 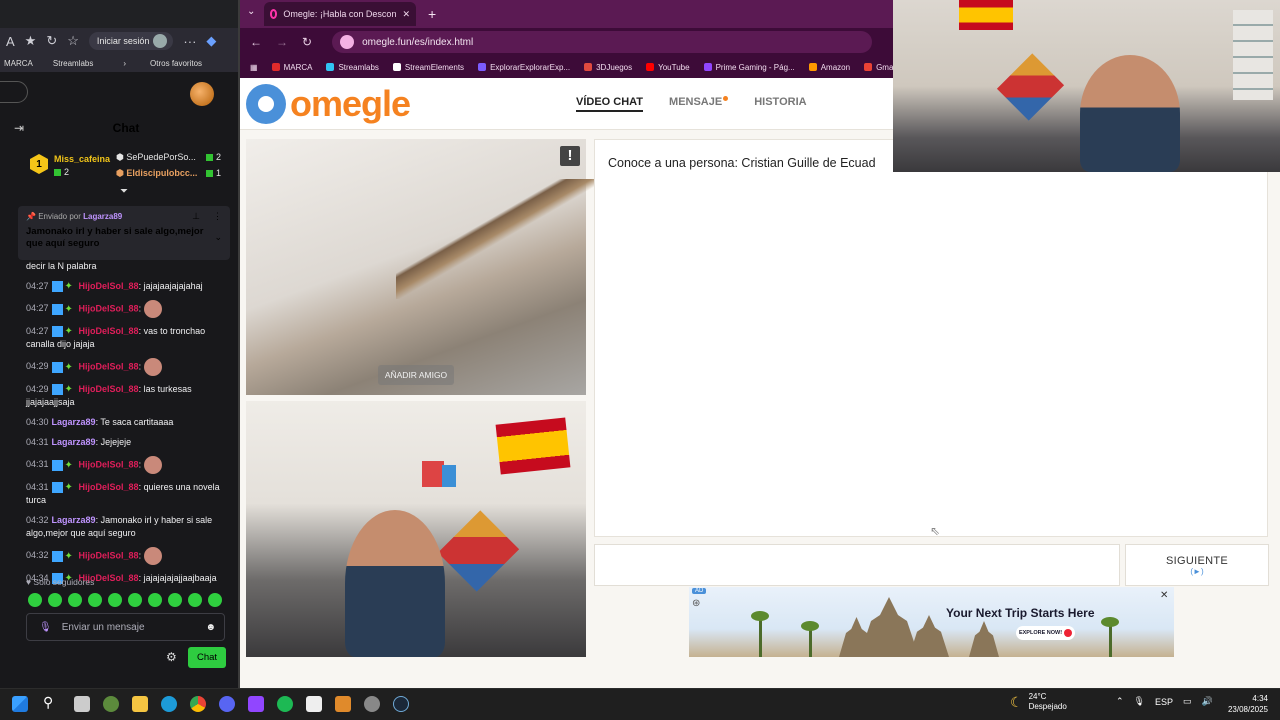 I want to click on next-button: SIGUIENTE (►), so click(x=1197, y=565).